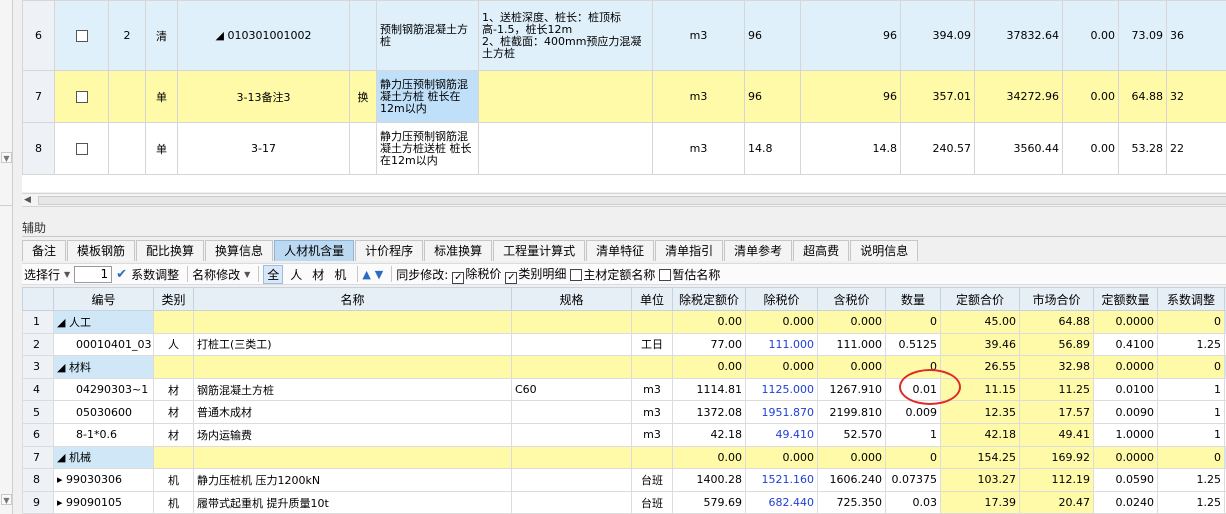 The height and width of the screenshot is (514, 1226). What do you see at coordinates (173, 434) in the screenshot?
I see `resource-category: 材` at bounding box center [173, 434].